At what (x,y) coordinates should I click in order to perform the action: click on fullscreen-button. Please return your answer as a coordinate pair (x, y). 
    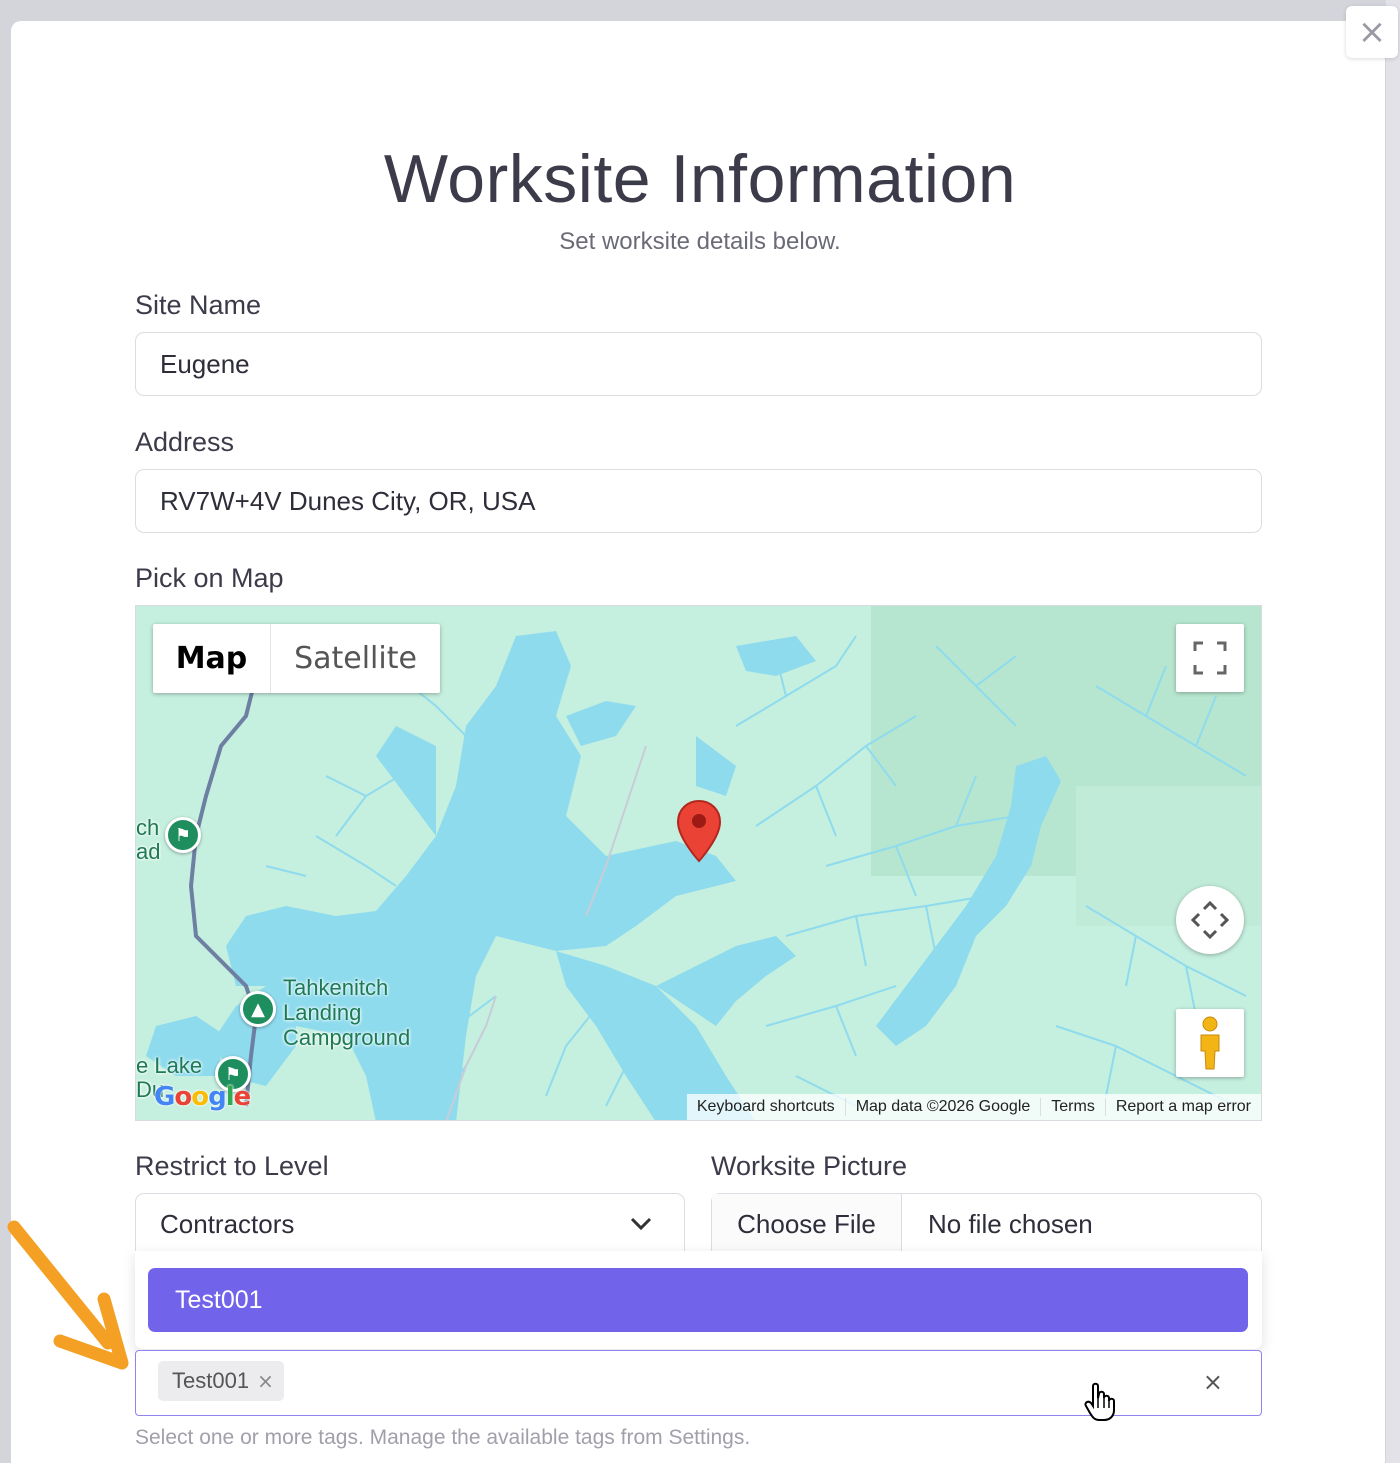
    Looking at the image, I should click on (1210, 658).